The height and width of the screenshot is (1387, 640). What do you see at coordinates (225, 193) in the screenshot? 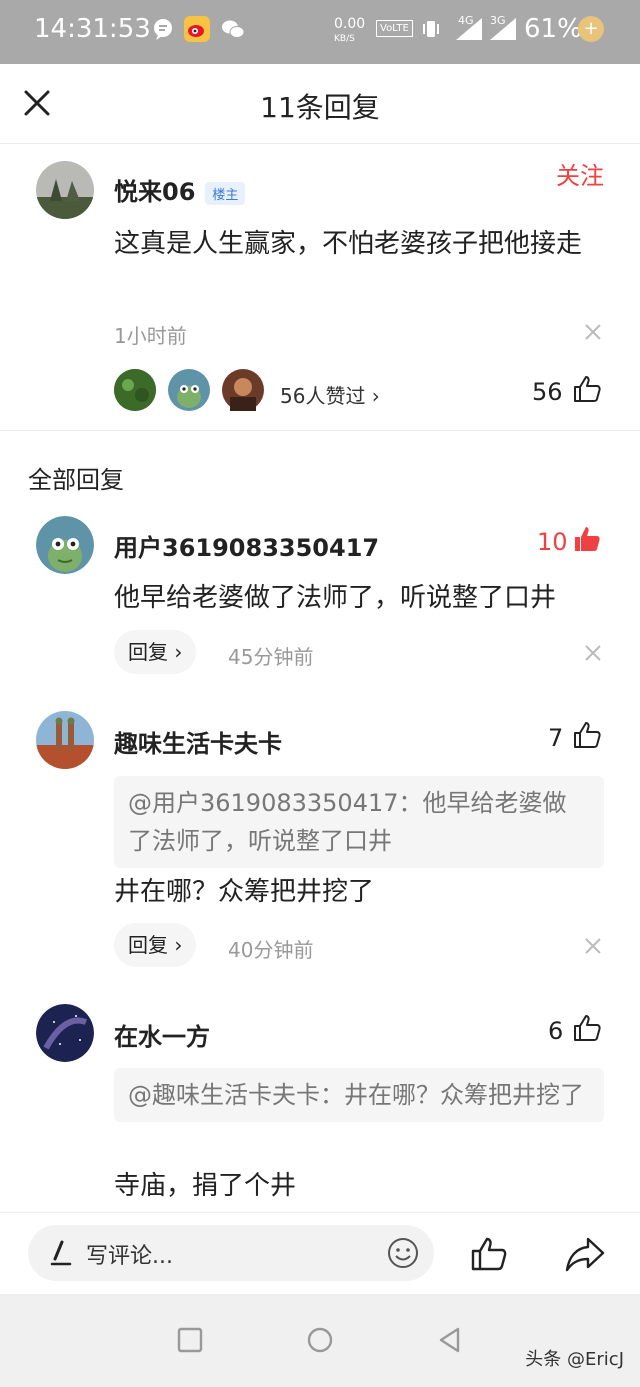
I see `op-badge: 楼主` at bounding box center [225, 193].